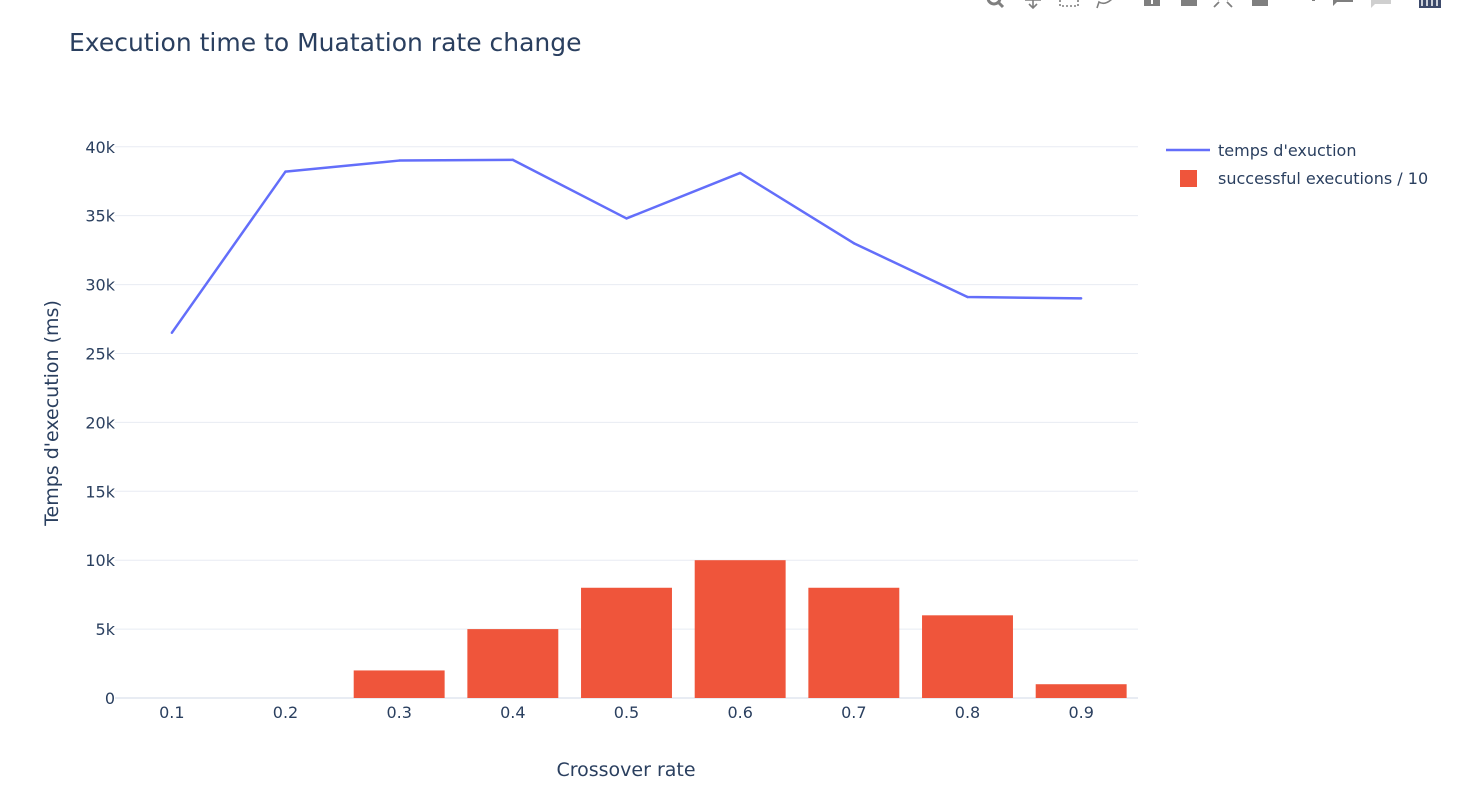 The width and height of the screenshot is (1464, 811). I want to click on y-tick-label: 35k, so click(100, 216).